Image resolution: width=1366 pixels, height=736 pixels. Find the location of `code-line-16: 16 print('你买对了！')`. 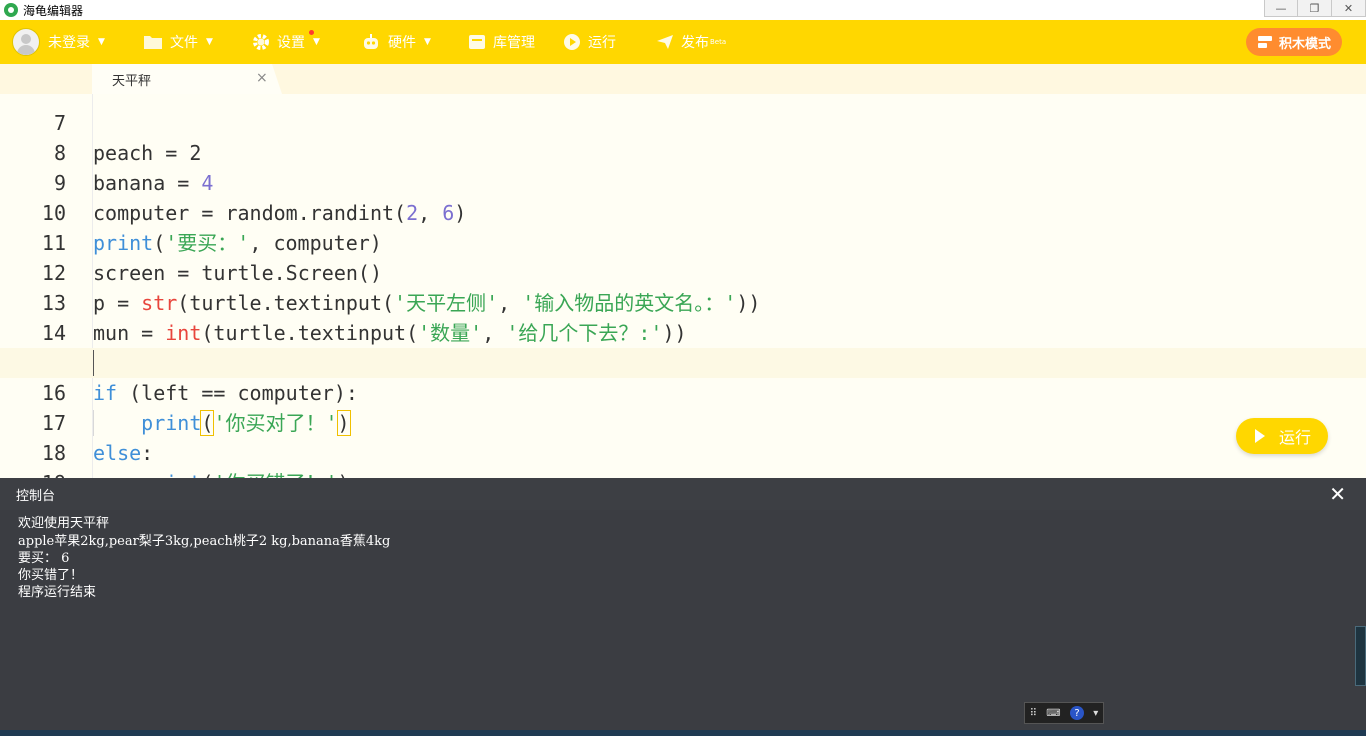

code-line-16: 16 print('你买对了！') is located at coordinates (683, 392).